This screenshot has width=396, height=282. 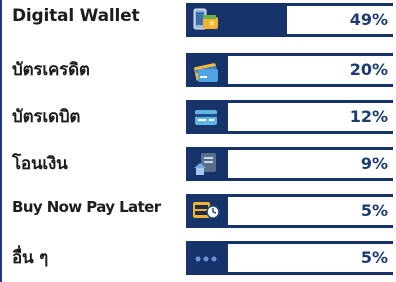 I want to click on category-label: บัตรเครดิต, so click(x=51, y=70).